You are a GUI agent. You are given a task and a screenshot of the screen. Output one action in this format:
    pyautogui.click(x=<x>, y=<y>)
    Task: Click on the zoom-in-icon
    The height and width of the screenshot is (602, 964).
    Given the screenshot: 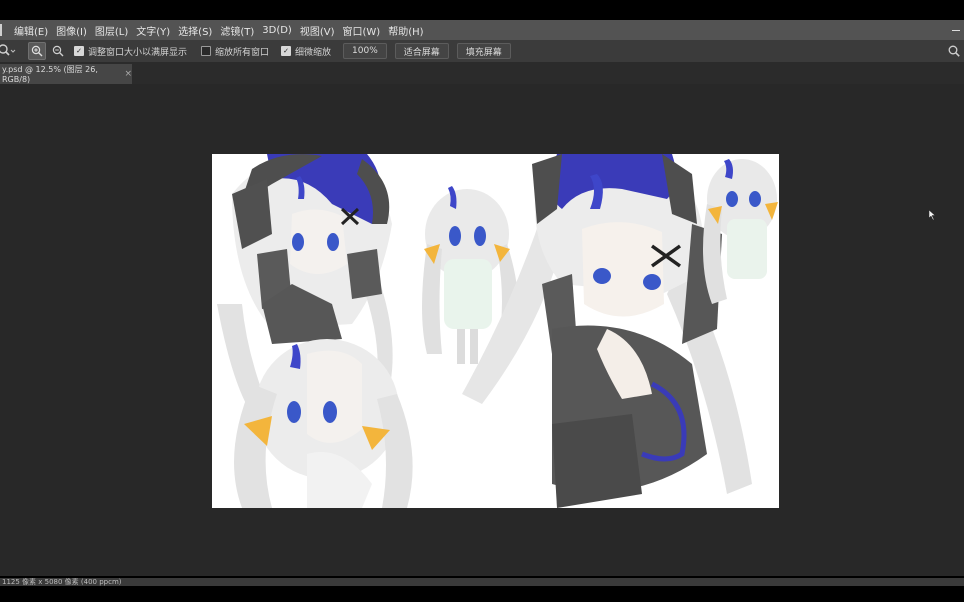 What is the action you would take?
    pyautogui.click(x=37, y=51)
    